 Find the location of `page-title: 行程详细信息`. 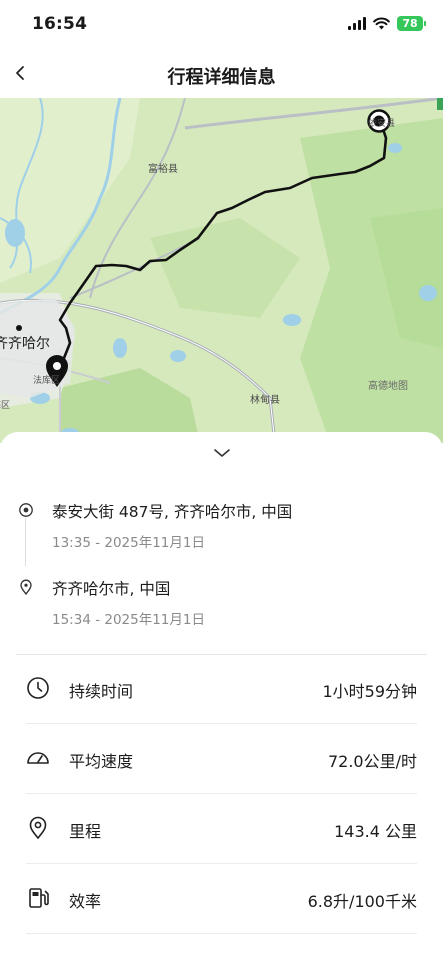

page-title: 行程详细信息 is located at coordinates (221, 77).